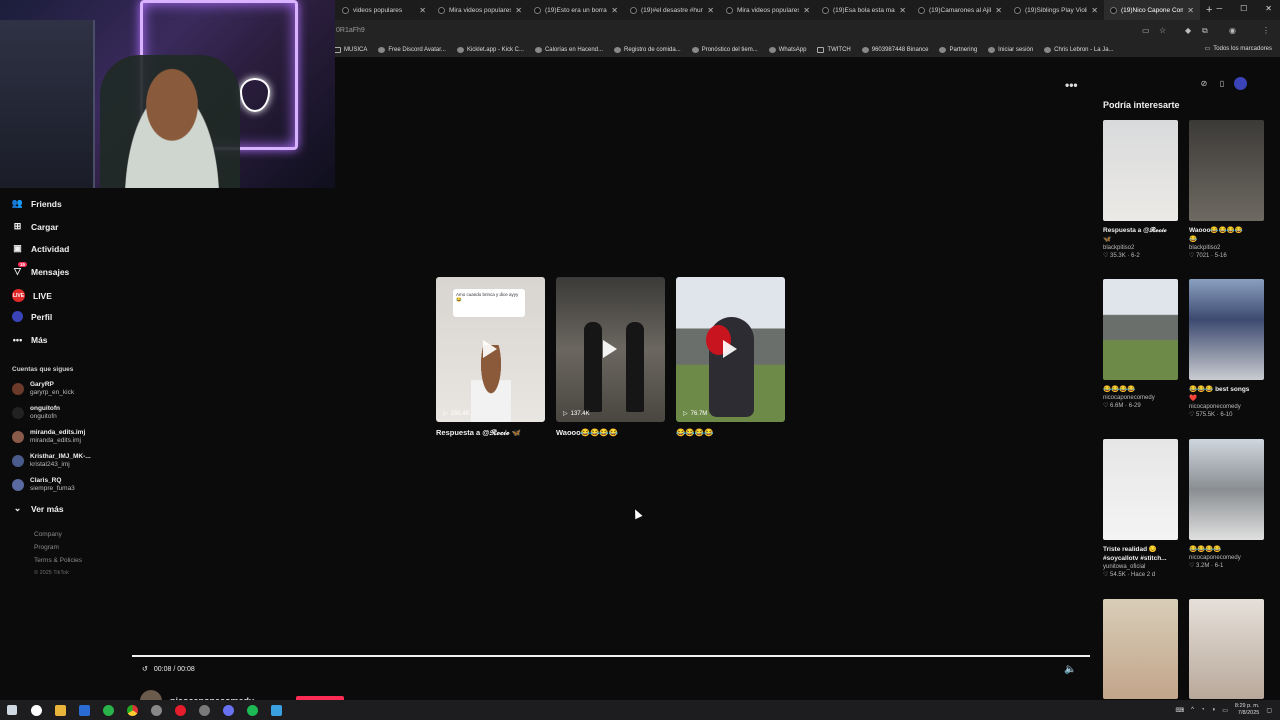 The image size is (1280, 720). I want to click on video-caption: Respuesta a @𝓡𝓸𝓬𝓲𝓸 🦋, so click(490, 433).